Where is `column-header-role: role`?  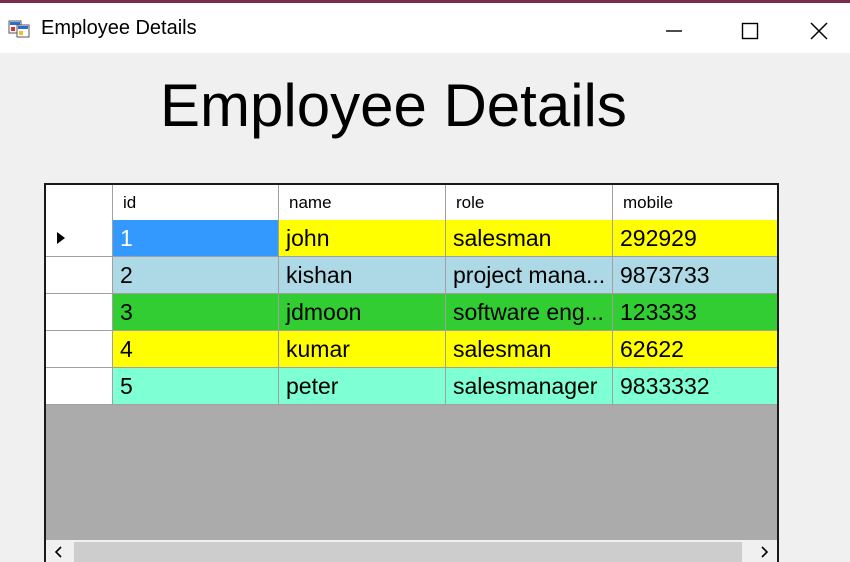 column-header-role: role is located at coordinates (529, 202).